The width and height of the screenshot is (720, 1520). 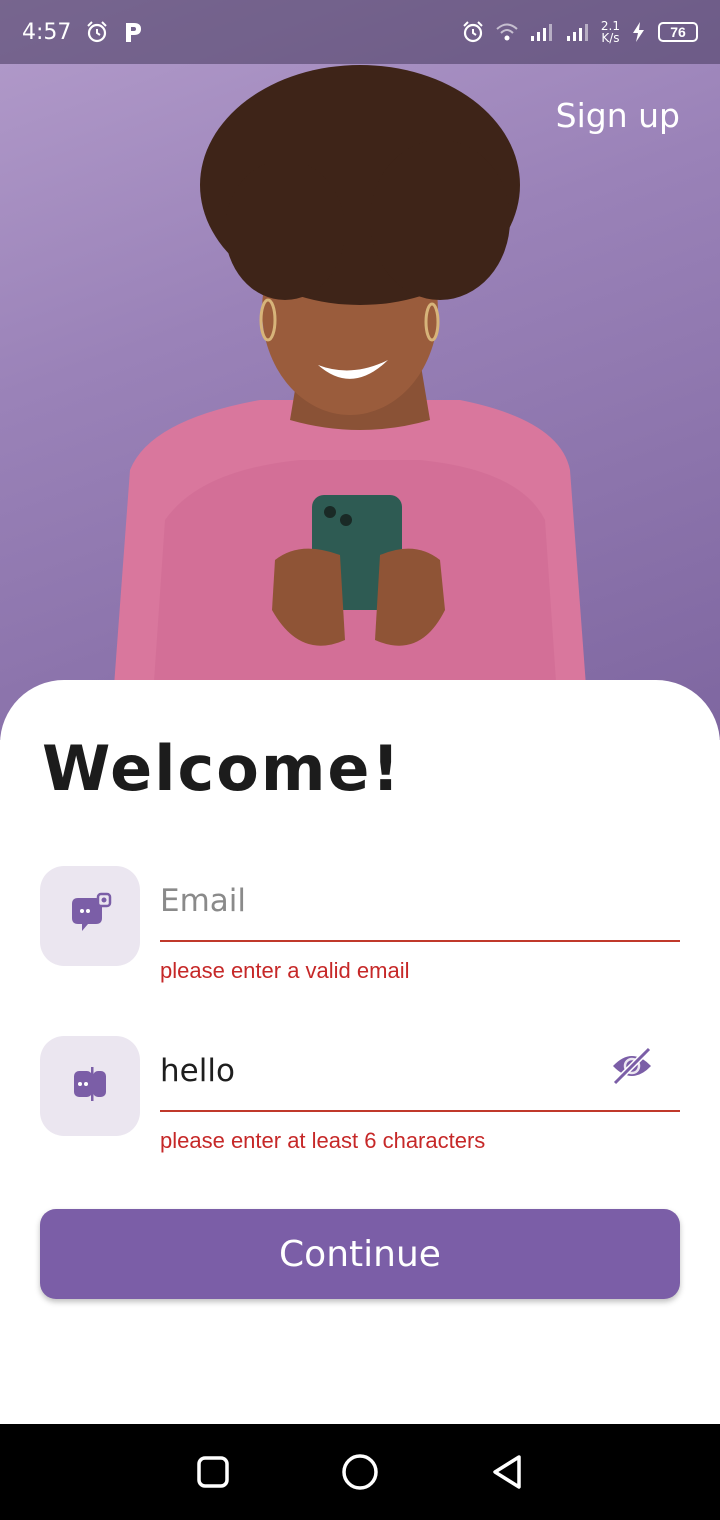 I want to click on password-error: please enter at least 6 characters, so click(x=323, y=1140).